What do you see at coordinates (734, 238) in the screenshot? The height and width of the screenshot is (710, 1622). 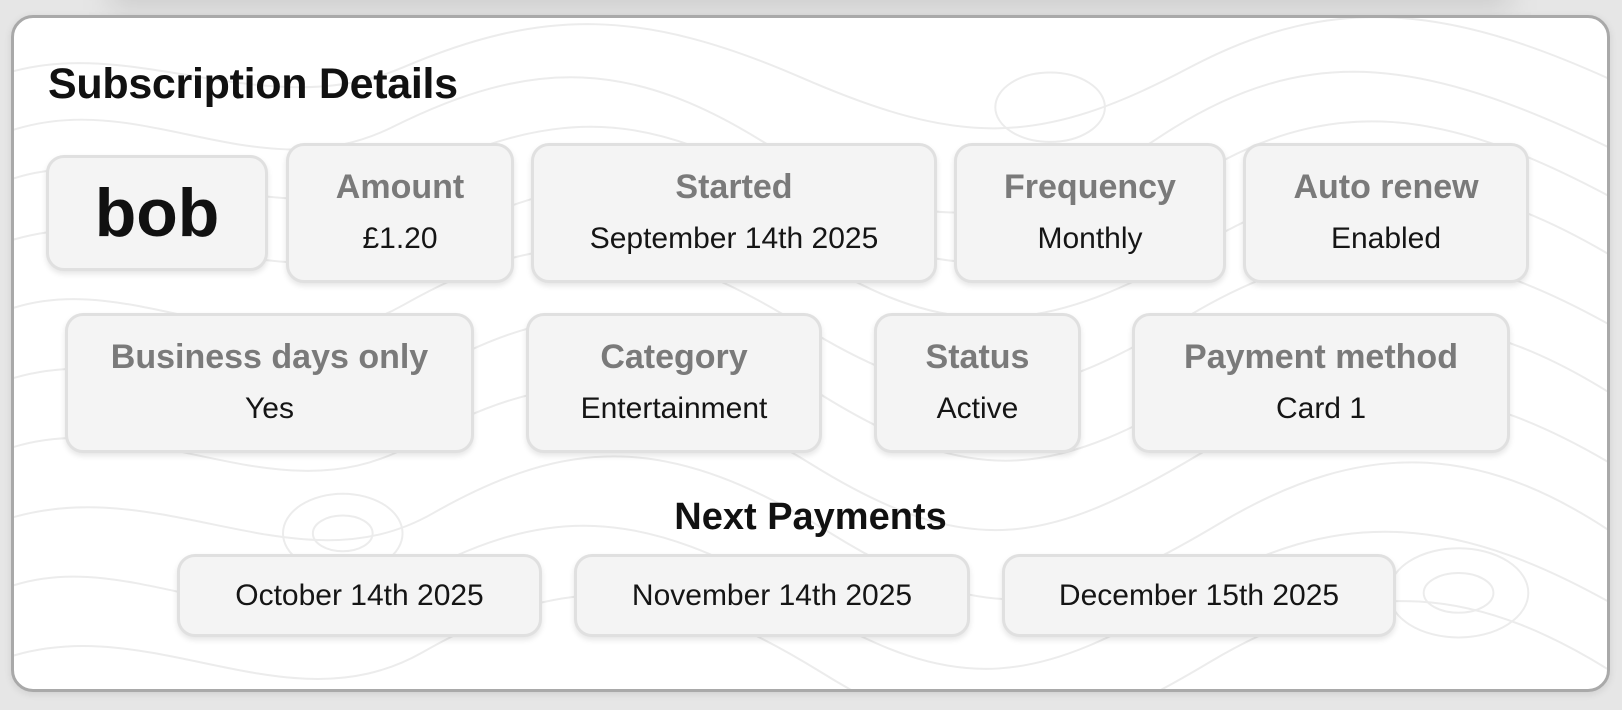 I see `started-value: September 14th 2025` at bounding box center [734, 238].